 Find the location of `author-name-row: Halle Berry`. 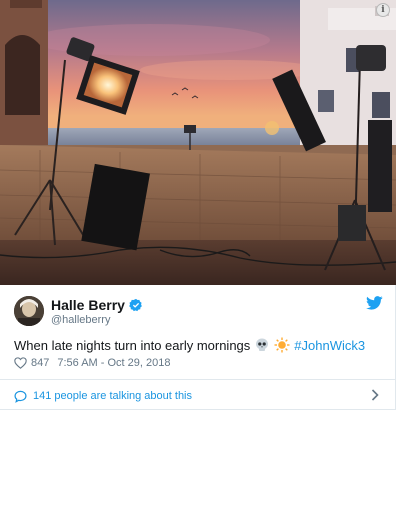

author-name-row: Halle Berry is located at coordinates (97, 305).